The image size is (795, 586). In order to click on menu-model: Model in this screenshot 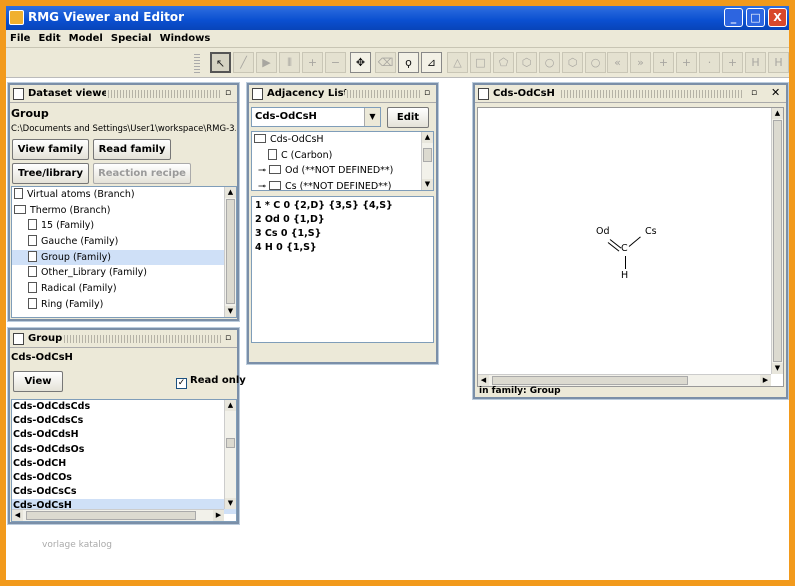, I will do `click(86, 37)`.